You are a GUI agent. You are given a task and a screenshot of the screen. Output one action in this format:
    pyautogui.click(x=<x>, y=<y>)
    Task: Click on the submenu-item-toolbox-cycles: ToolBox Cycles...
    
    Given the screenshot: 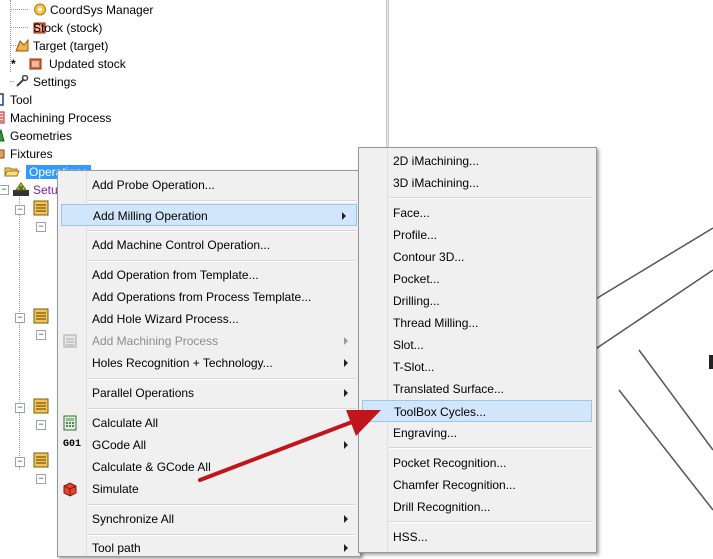 What is the action you would take?
    pyautogui.click(x=477, y=411)
    